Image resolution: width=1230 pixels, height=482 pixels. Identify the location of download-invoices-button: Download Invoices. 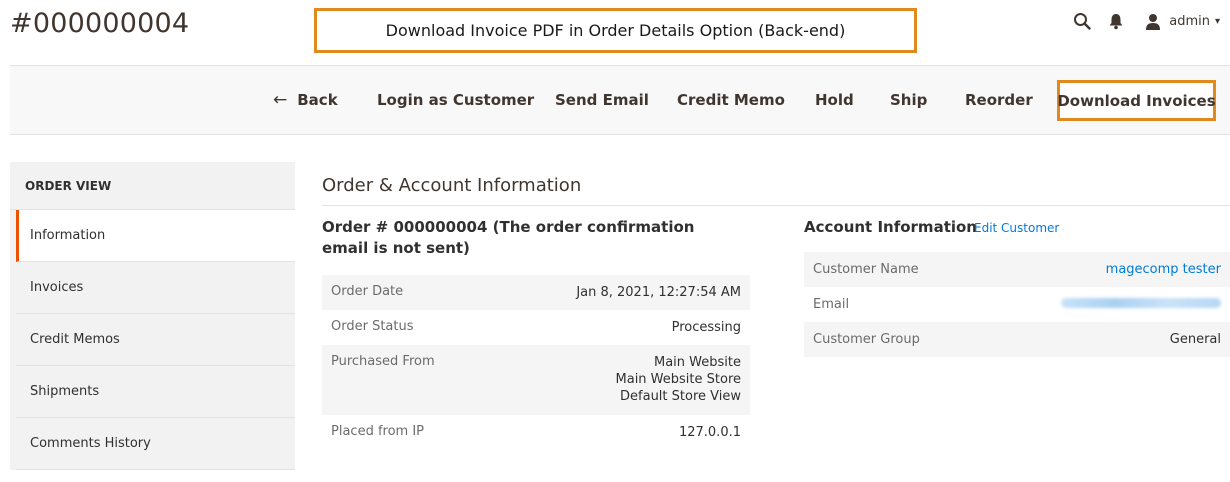
(1136, 100).